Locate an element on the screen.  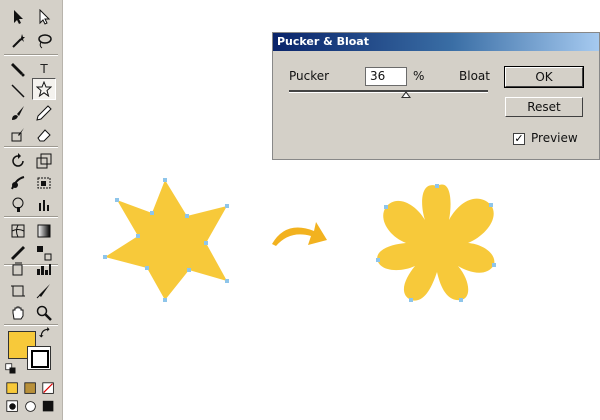
preview-label: Preview is located at coordinates (554, 138).